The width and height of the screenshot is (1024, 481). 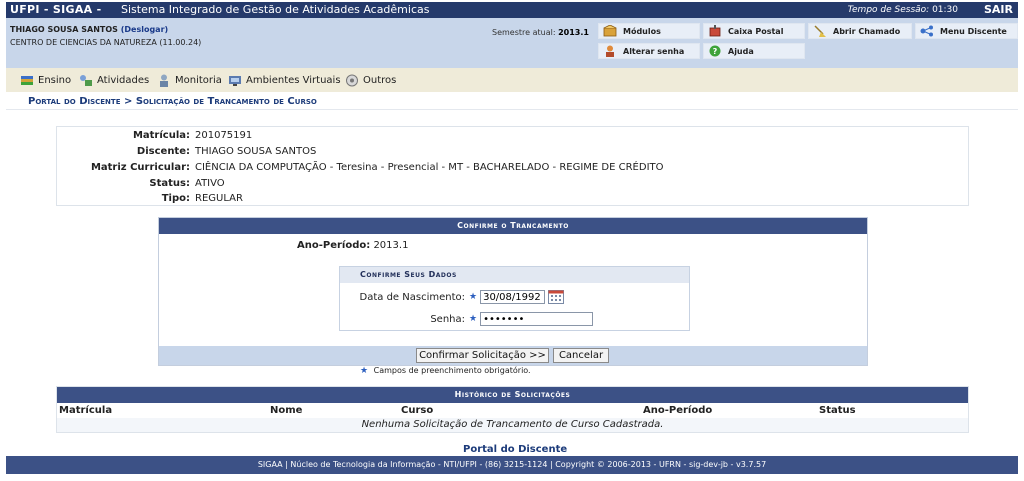 I want to click on menu-label-atividades: Atividades, so click(x=123, y=80).